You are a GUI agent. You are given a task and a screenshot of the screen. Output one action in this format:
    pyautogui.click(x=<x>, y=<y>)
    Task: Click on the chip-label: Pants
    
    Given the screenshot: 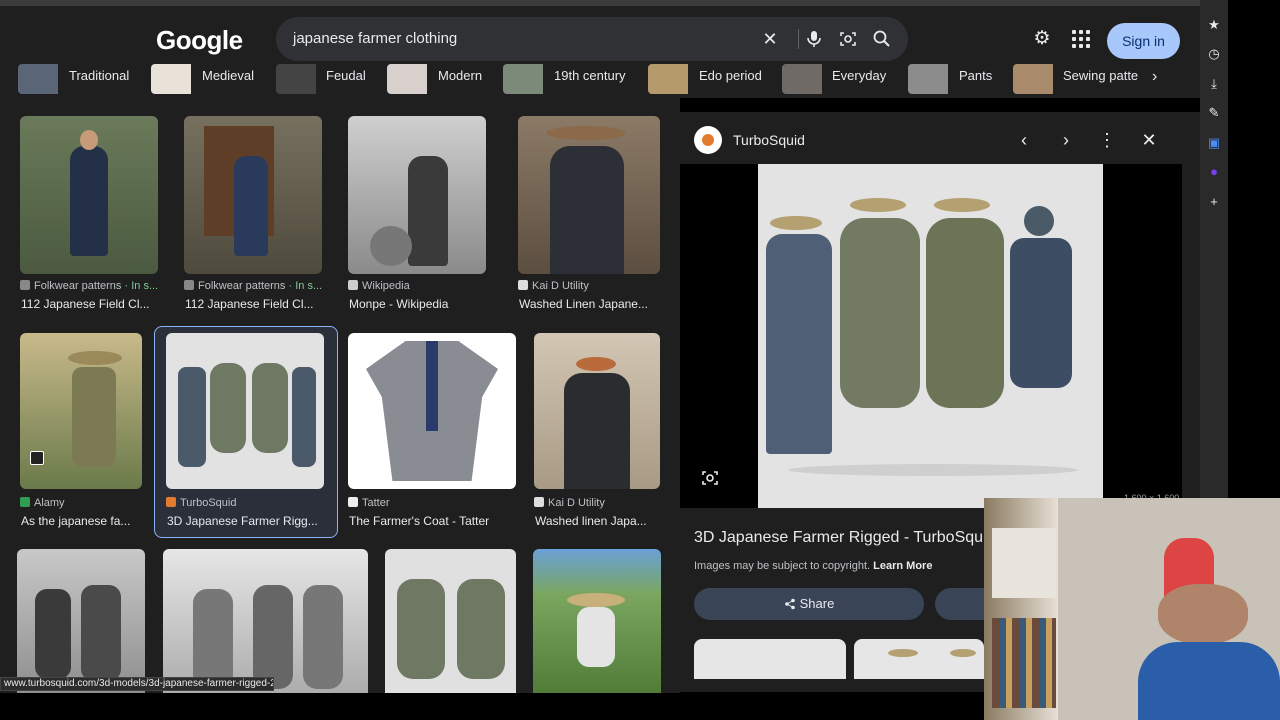 What is the action you would take?
    pyautogui.click(x=976, y=75)
    